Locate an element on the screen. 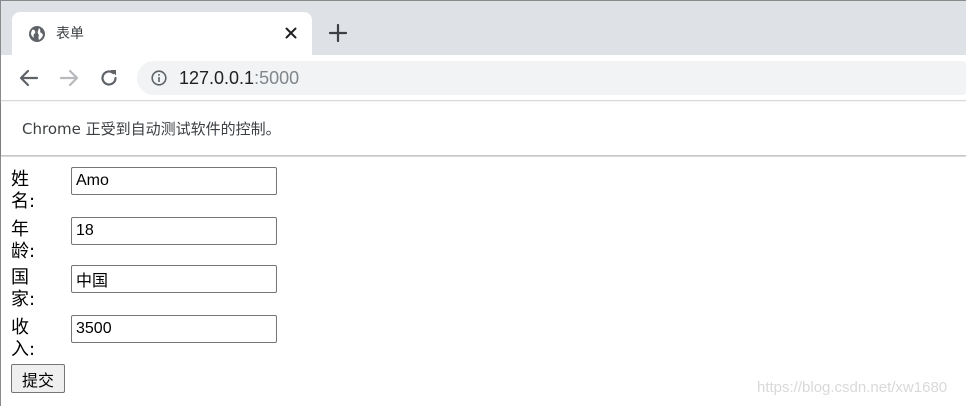  age-label: 年龄: is located at coordinates (23, 240).